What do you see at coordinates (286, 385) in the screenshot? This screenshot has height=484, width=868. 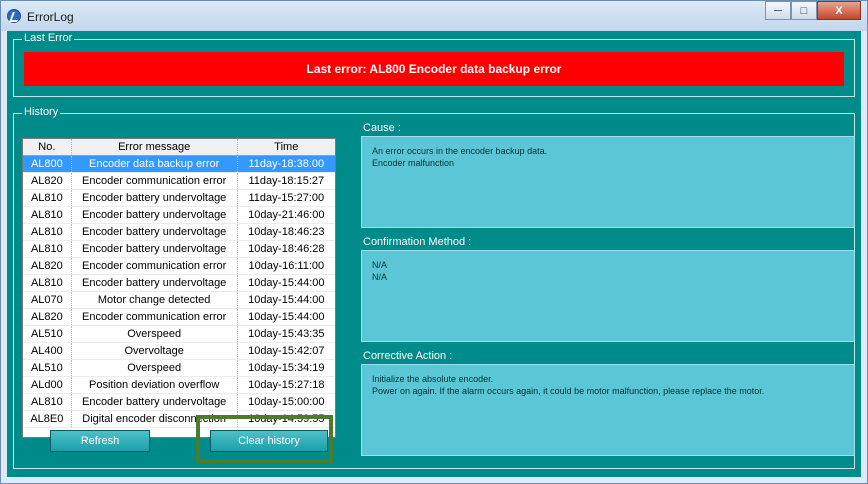 I see `cell-time: 10day-15:27:18` at bounding box center [286, 385].